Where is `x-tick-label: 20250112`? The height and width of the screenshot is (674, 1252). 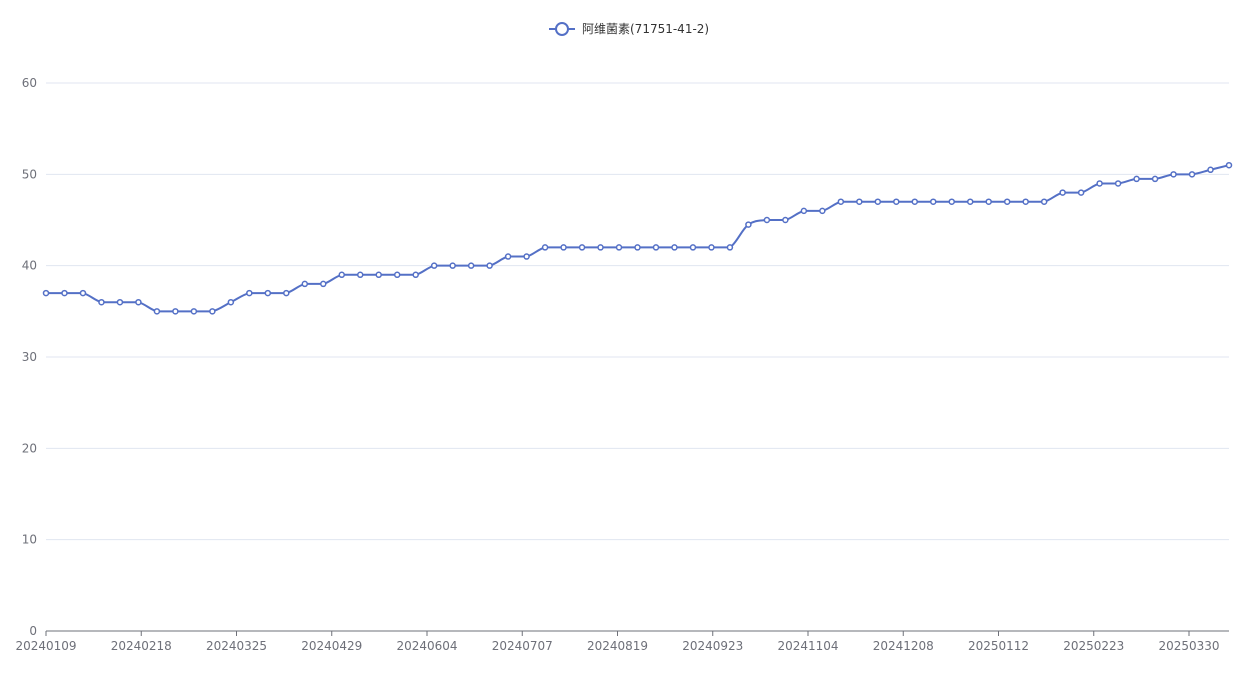 x-tick-label: 20250112 is located at coordinates (998, 646).